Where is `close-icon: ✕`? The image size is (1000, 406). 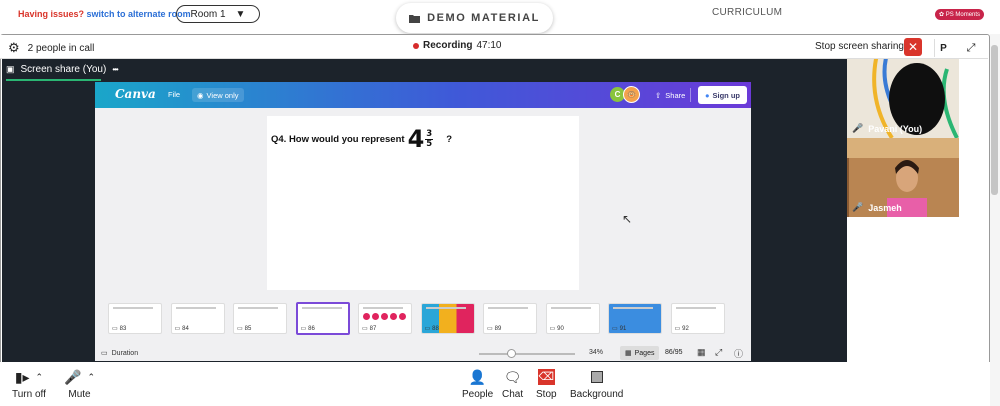 close-icon: ✕ is located at coordinates (913, 47).